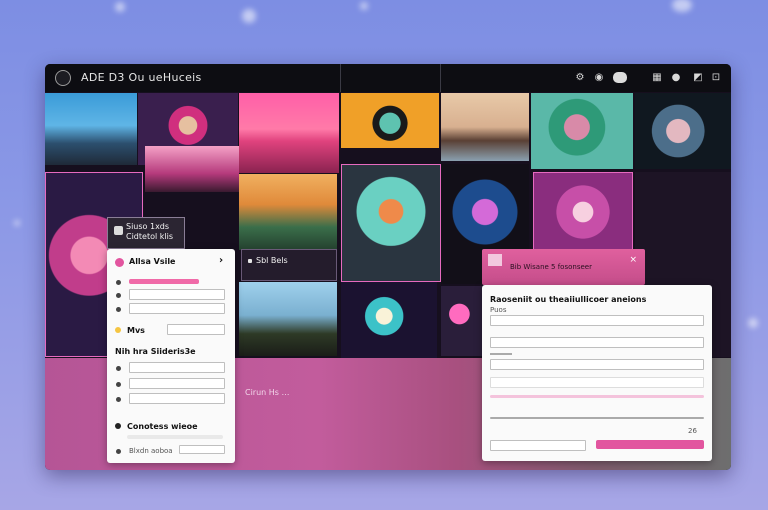 The height and width of the screenshot is (510, 768). Describe the element at coordinates (118, 426) in the screenshot. I see `info-dot-icon` at that location.